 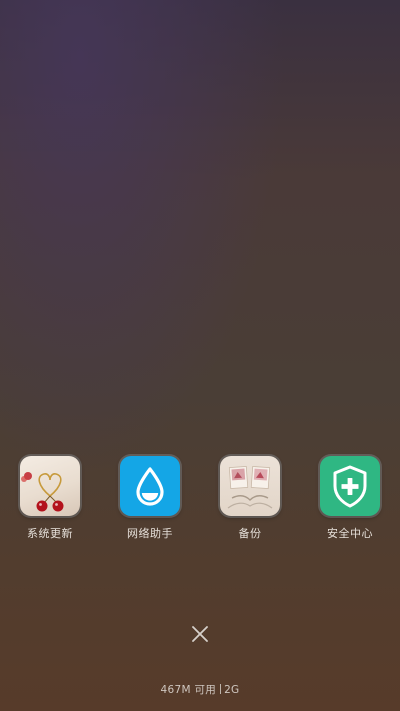 What do you see at coordinates (50, 533) in the screenshot?
I see `app-label: 系统更新` at bounding box center [50, 533].